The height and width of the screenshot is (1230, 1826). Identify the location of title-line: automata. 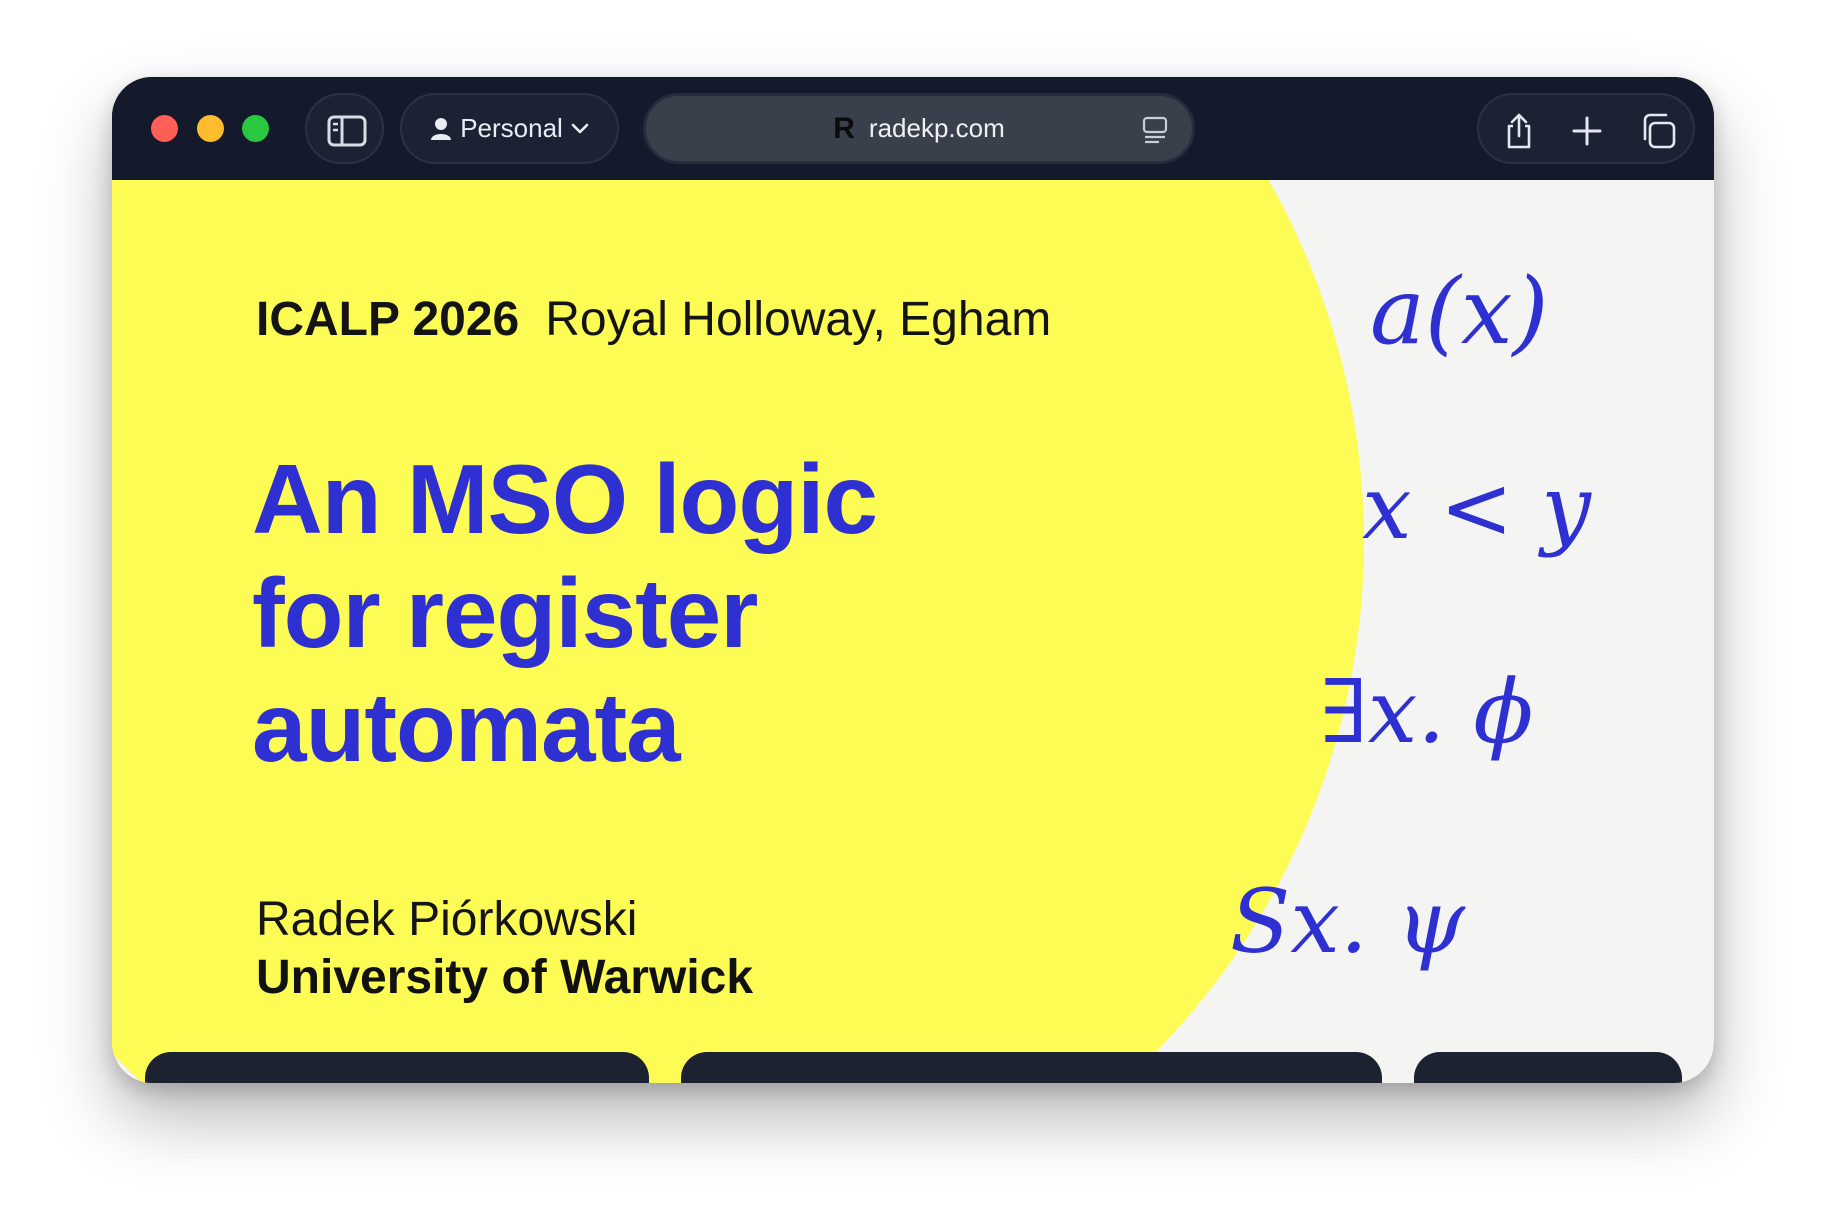
(466, 727).